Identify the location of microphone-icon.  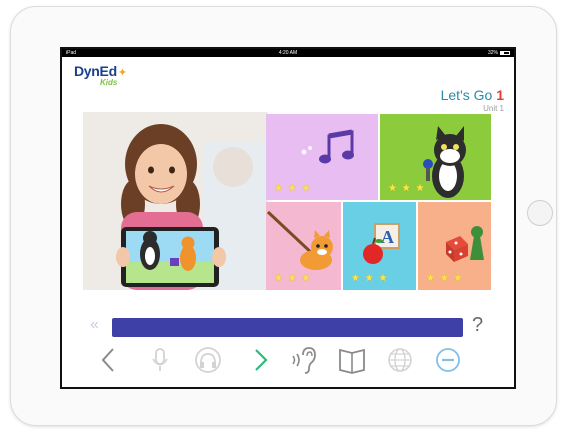
(160, 359).